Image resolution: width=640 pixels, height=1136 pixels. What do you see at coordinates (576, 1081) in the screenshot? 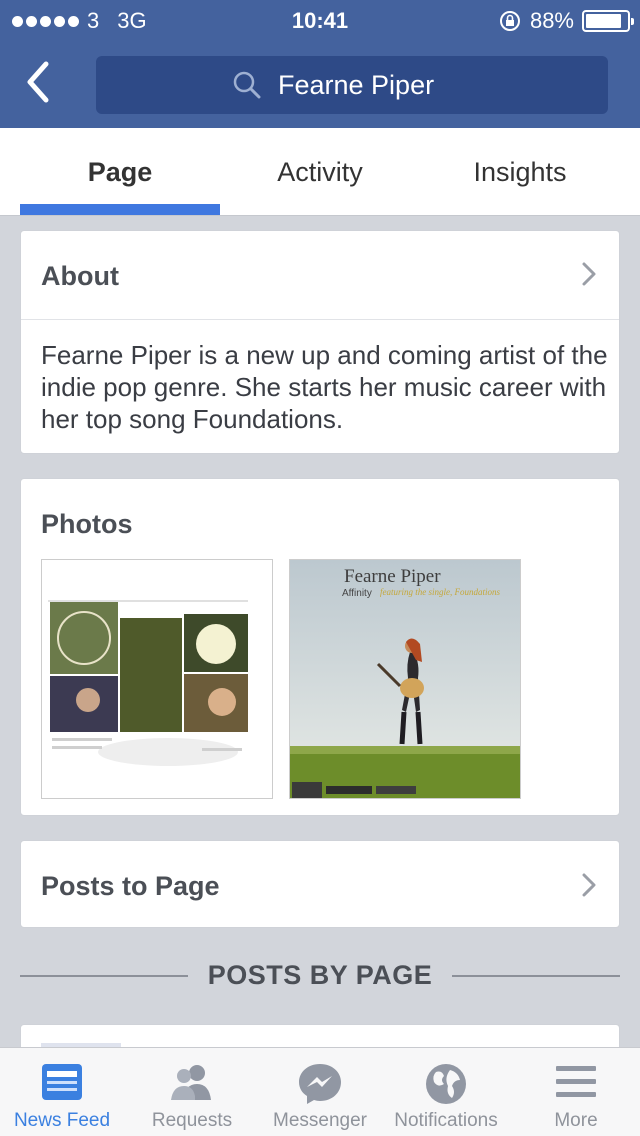
I see `menu-icon` at bounding box center [576, 1081].